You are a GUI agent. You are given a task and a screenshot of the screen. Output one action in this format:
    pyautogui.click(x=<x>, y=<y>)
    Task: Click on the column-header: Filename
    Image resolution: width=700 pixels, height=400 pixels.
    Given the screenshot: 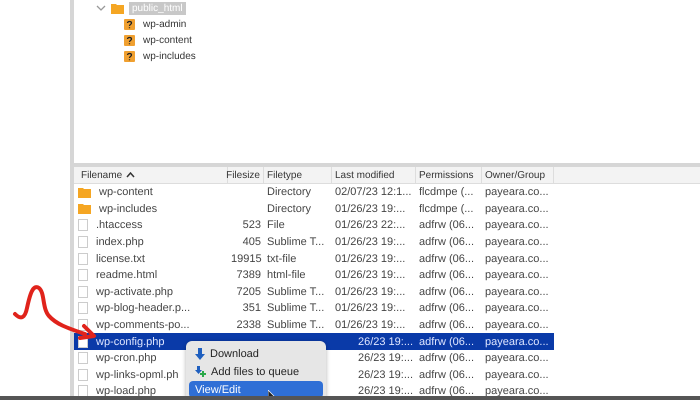 What is the action you would take?
    pyautogui.click(x=153, y=175)
    